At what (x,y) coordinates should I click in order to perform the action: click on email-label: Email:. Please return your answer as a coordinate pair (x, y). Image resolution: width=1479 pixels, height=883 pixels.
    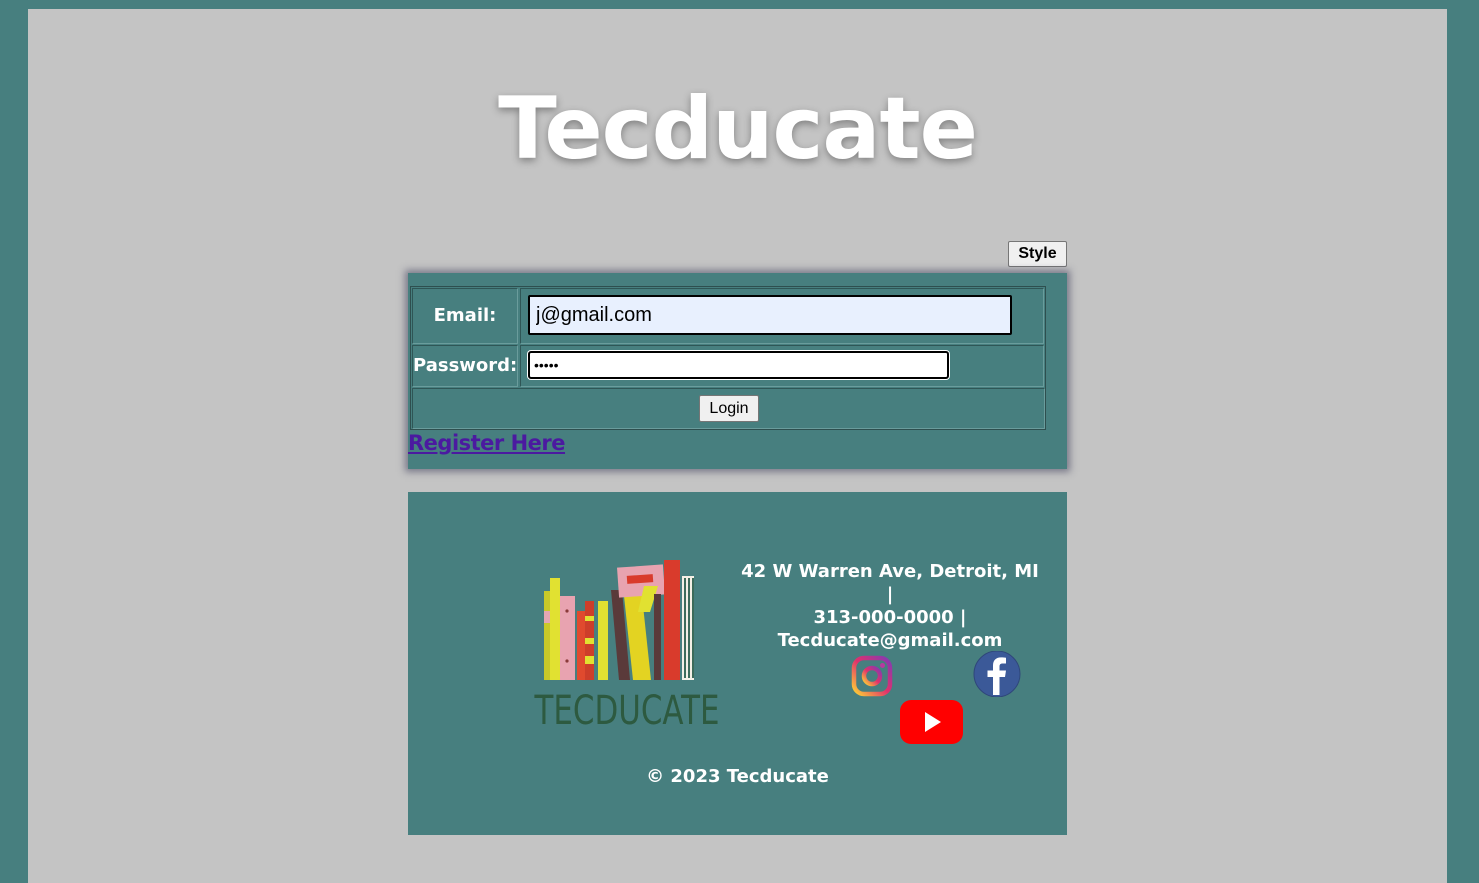
    Looking at the image, I should click on (465, 315).